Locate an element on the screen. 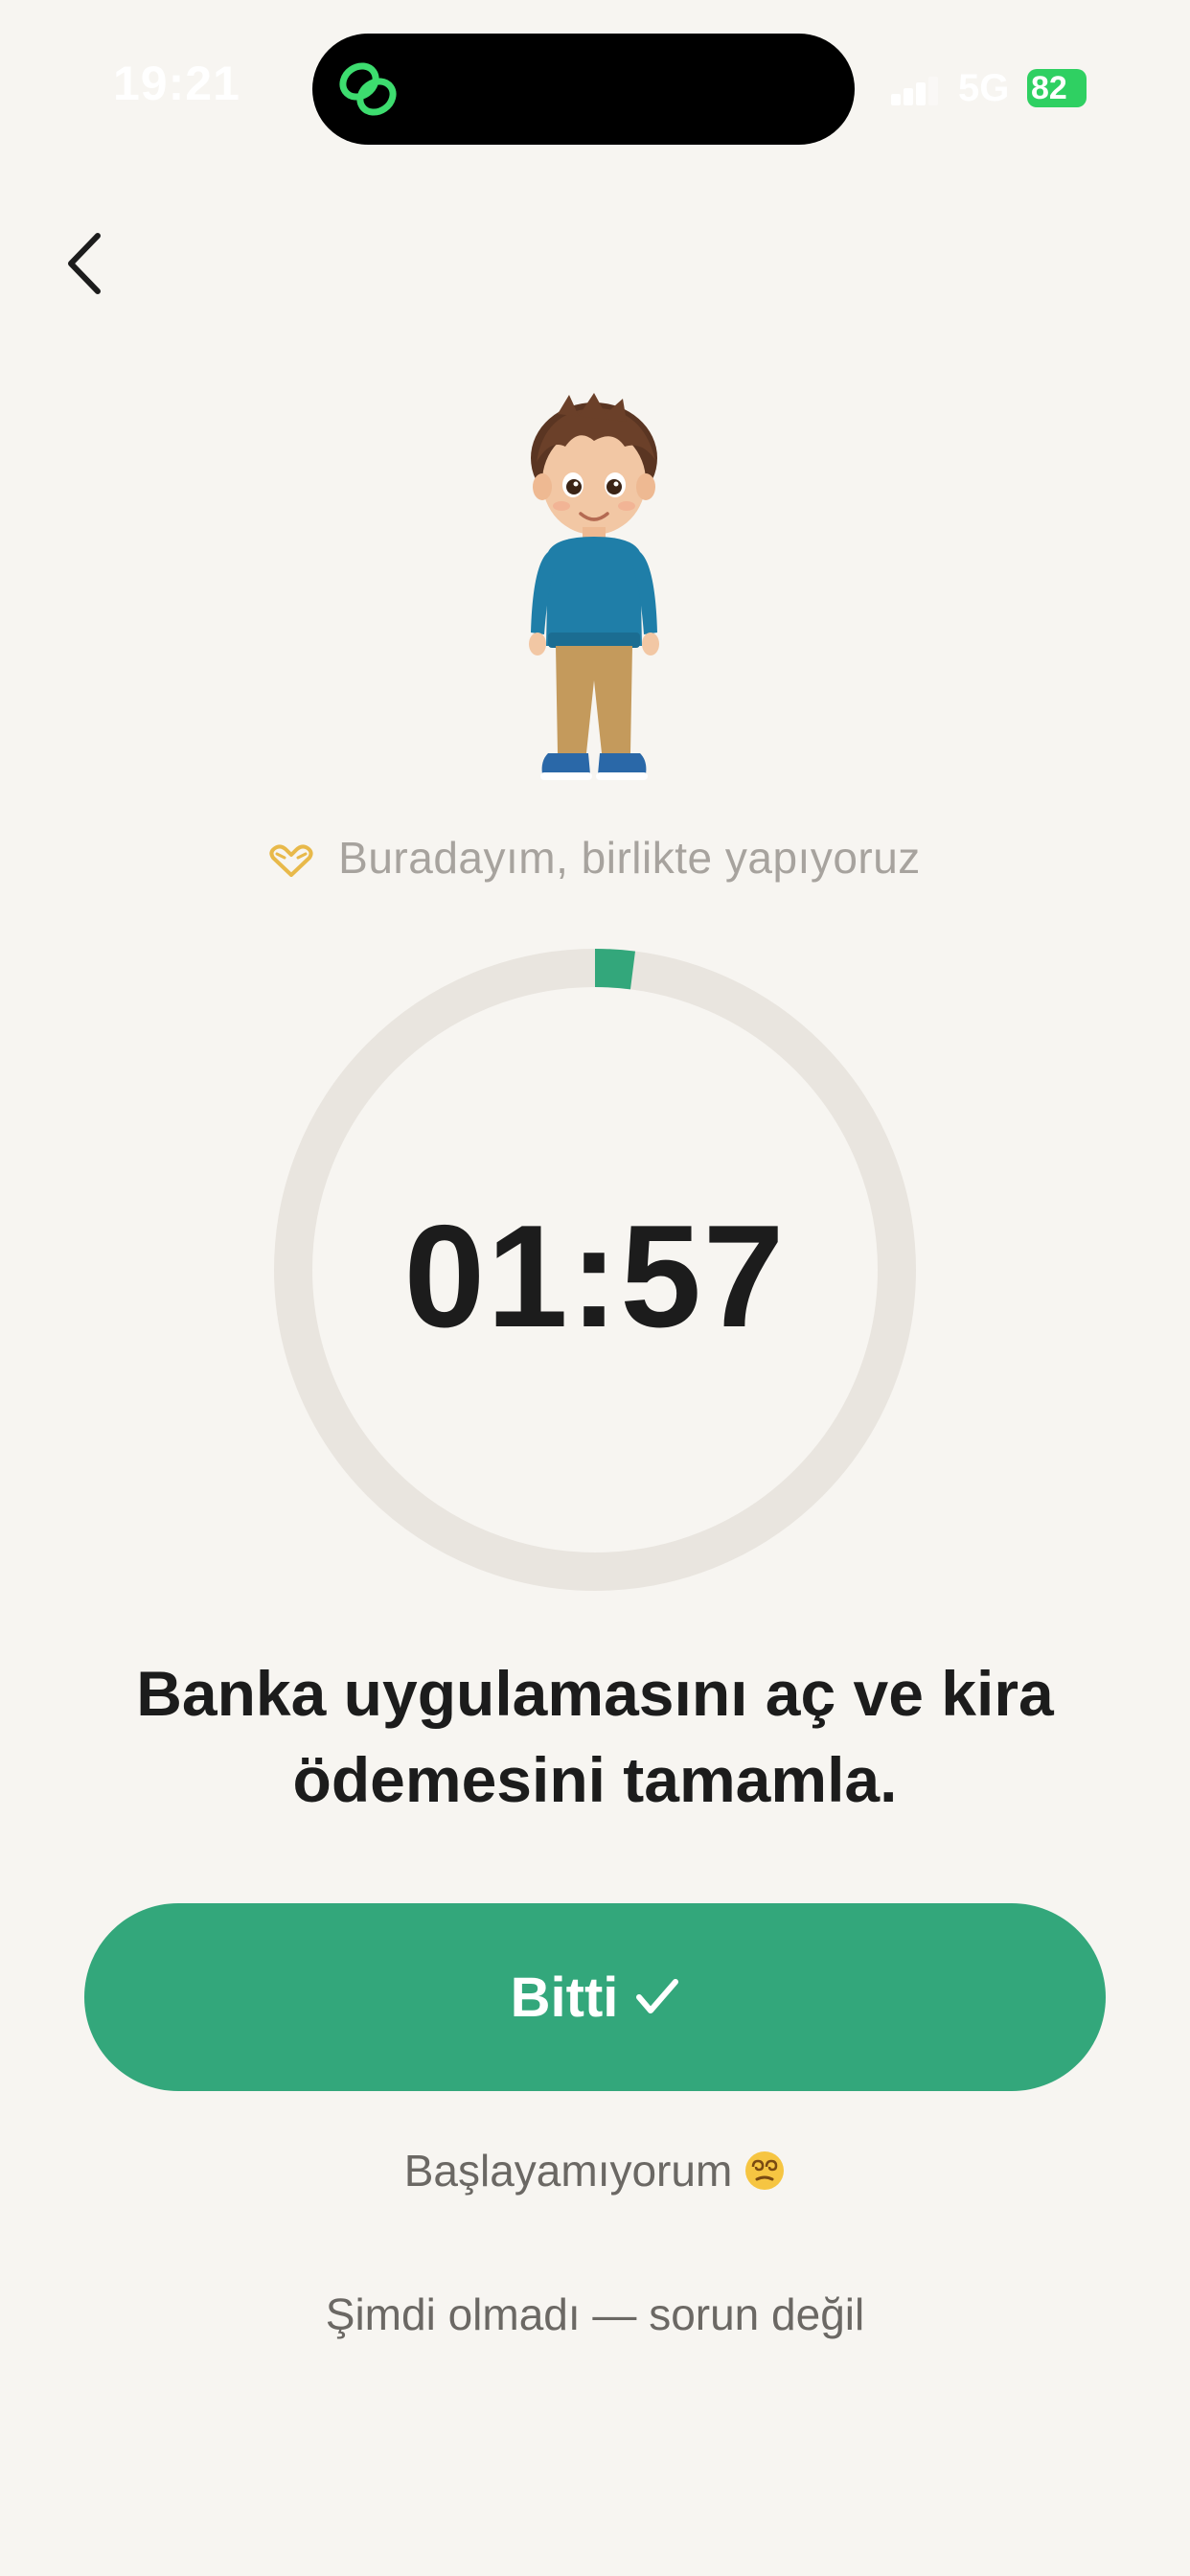 The width and height of the screenshot is (1190, 2576). signal-icon is located at coordinates (915, 91).